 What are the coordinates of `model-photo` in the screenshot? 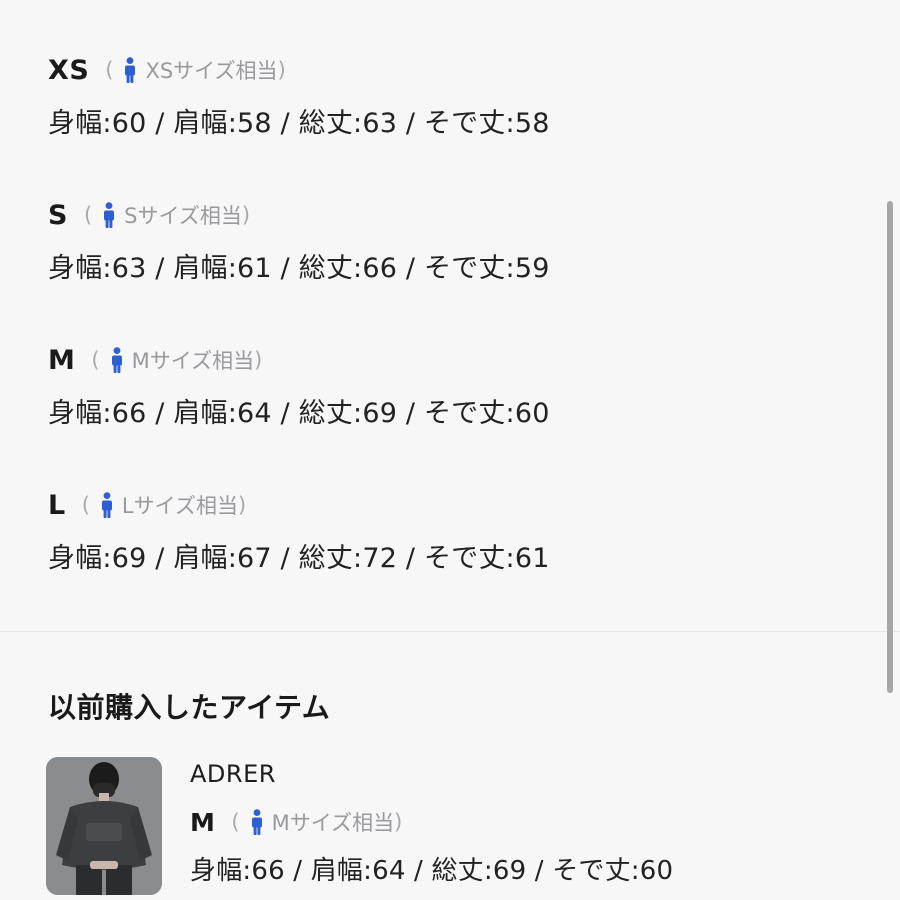 It's located at (104, 826).